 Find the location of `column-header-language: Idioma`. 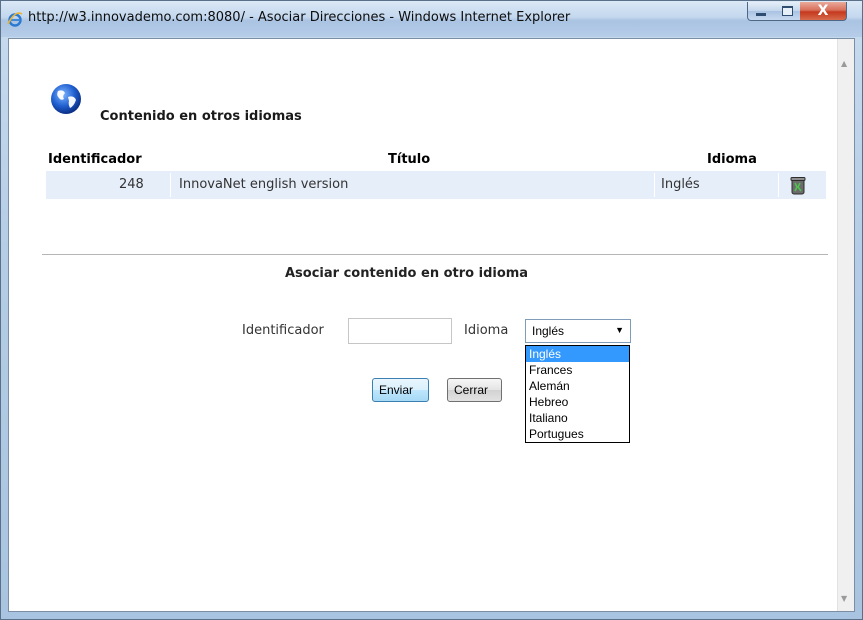

column-header-language: Idioma is located at coordinates (732, 159).